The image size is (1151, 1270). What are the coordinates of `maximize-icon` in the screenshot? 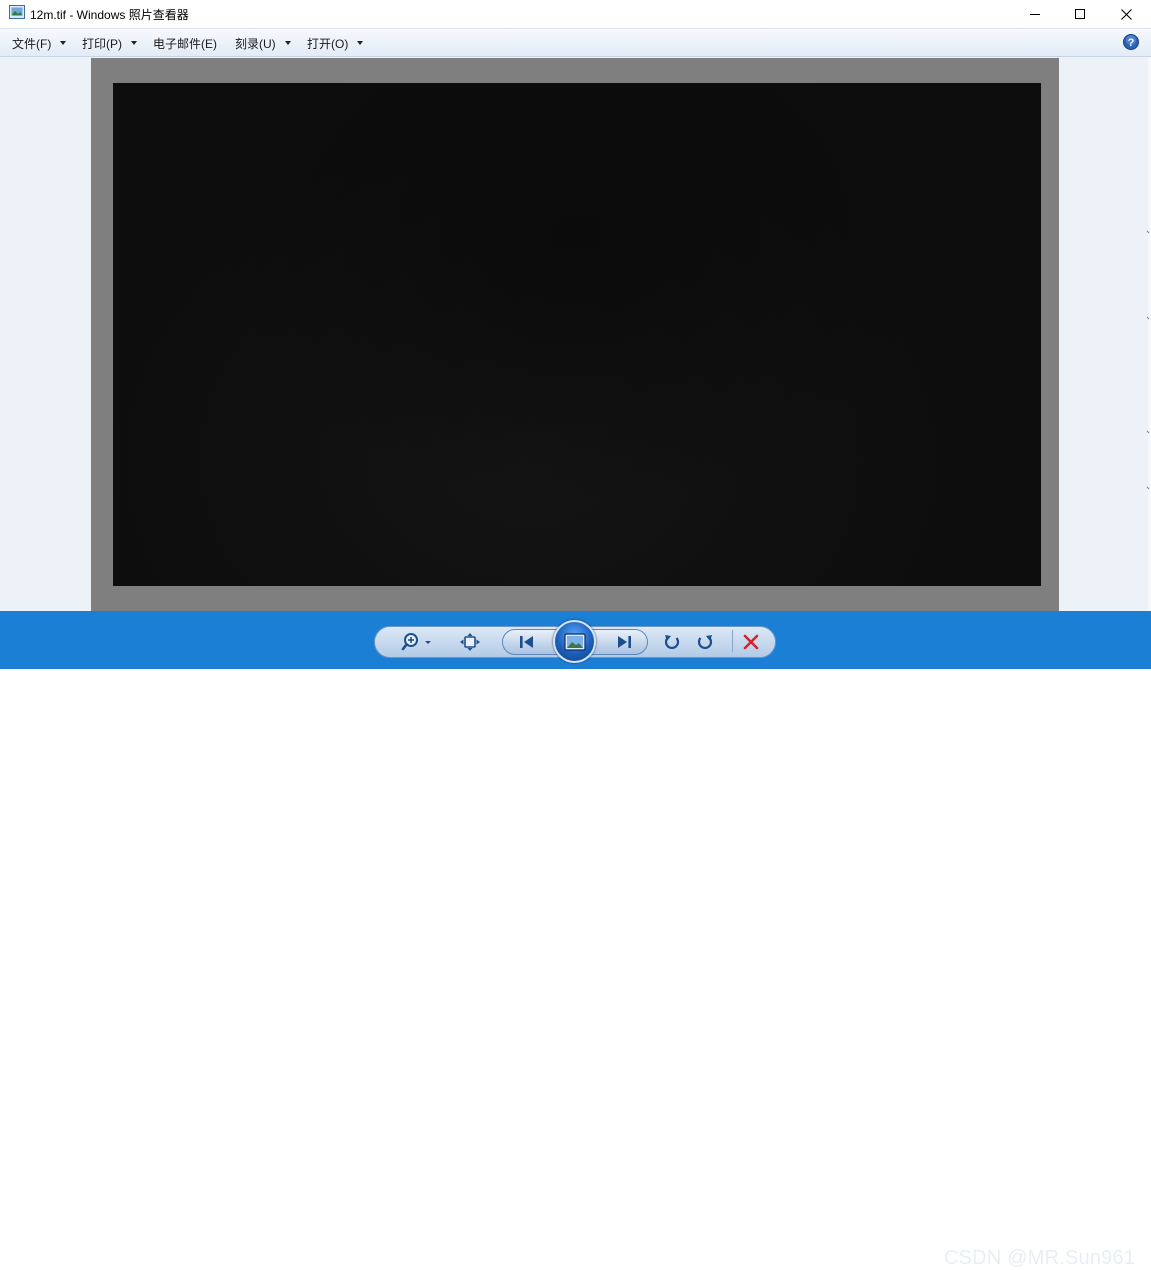 It's located at (1080, 14).